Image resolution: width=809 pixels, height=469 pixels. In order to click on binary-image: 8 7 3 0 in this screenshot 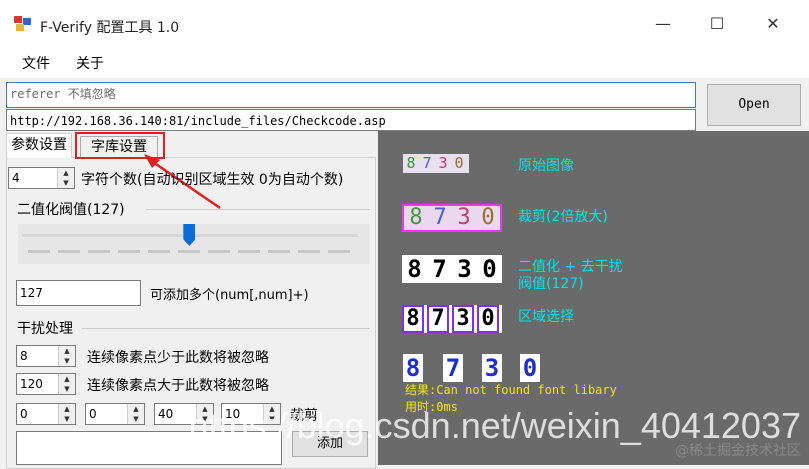, I will do `click(452, 269)`.